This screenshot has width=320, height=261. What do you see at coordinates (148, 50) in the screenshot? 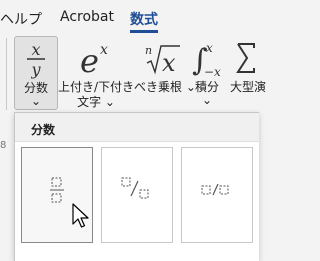
I see `svg-text: n` at bounding box center [148, 50].